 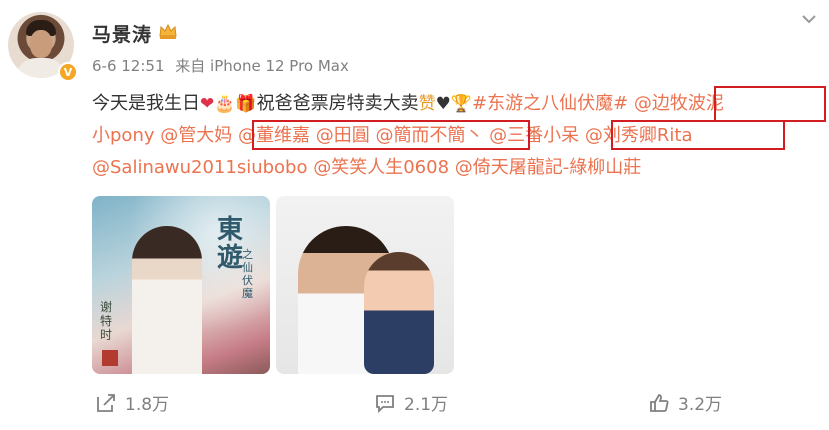 I want to click on hearts-icon: ♥, so click(x=443, y=104).